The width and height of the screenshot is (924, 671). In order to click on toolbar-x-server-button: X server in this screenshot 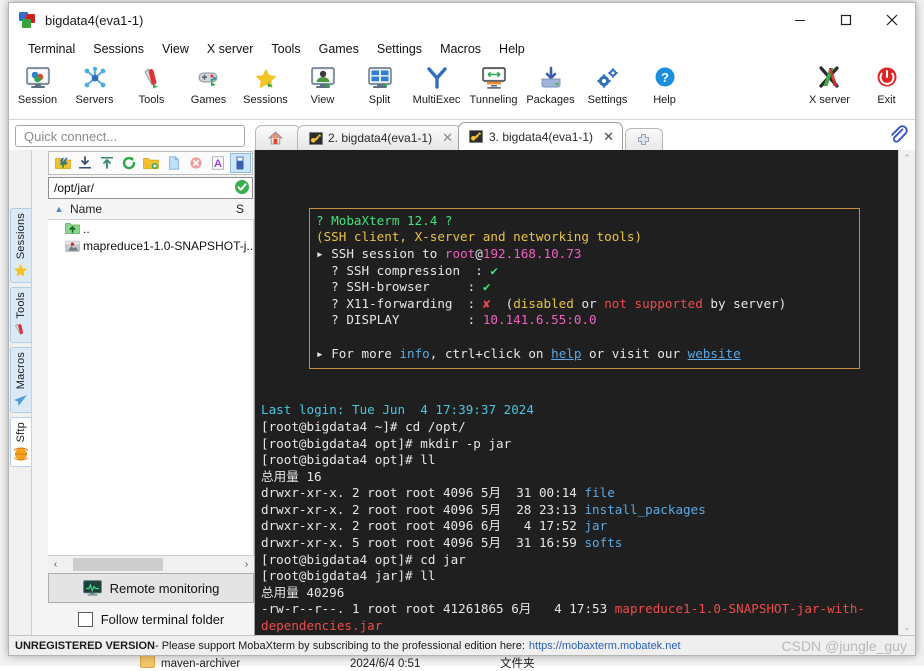, I will do `click(829, 84)`.